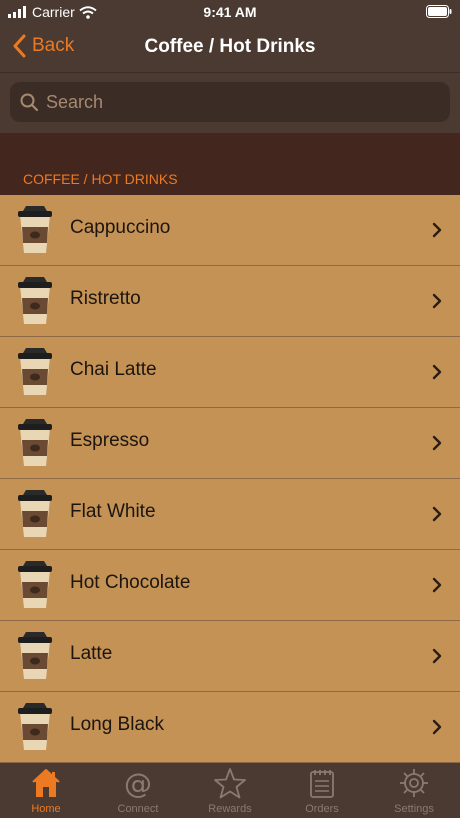 The width and height of the screenshot is (460, 818). I want to click on list-item: Flat White, so click(230, 514).